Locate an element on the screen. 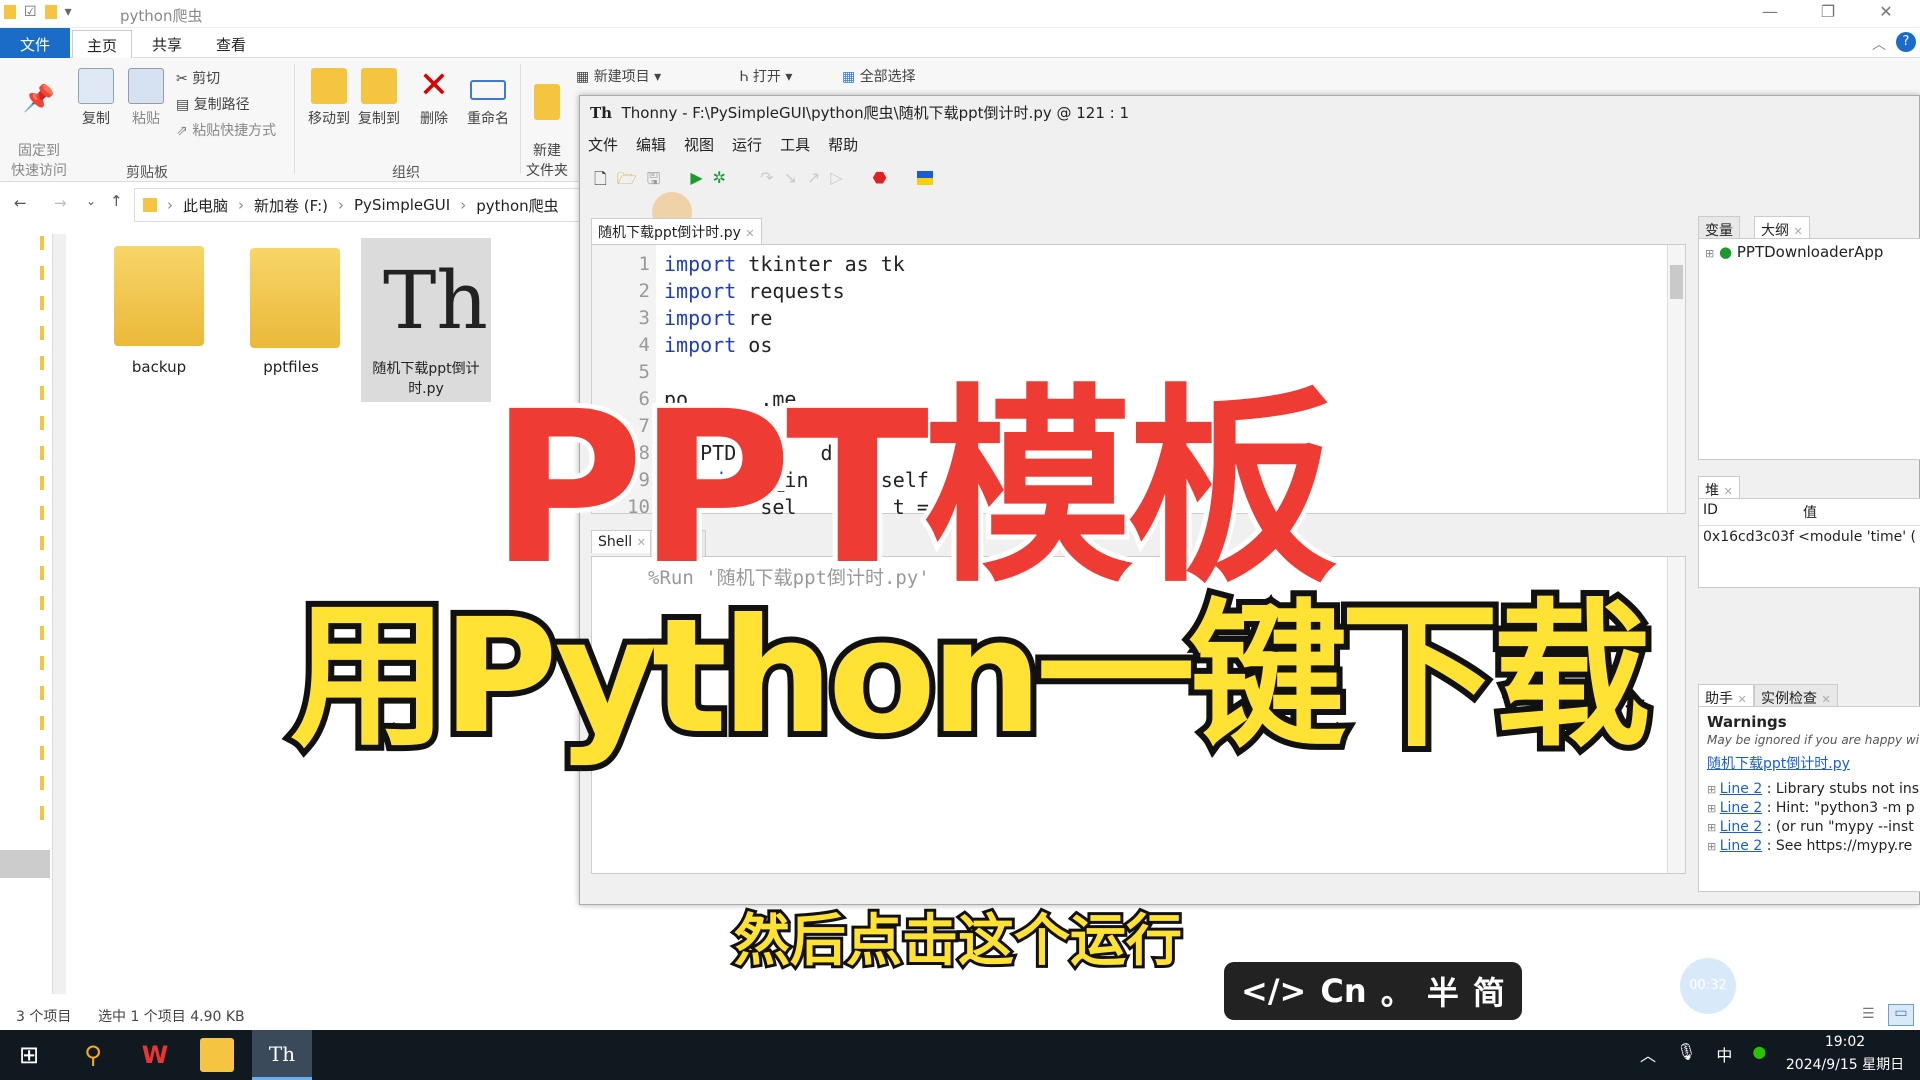 The width and height of the screenshot is (1920, 1080). wps-icon: W is located at coordinates (155, 1055).